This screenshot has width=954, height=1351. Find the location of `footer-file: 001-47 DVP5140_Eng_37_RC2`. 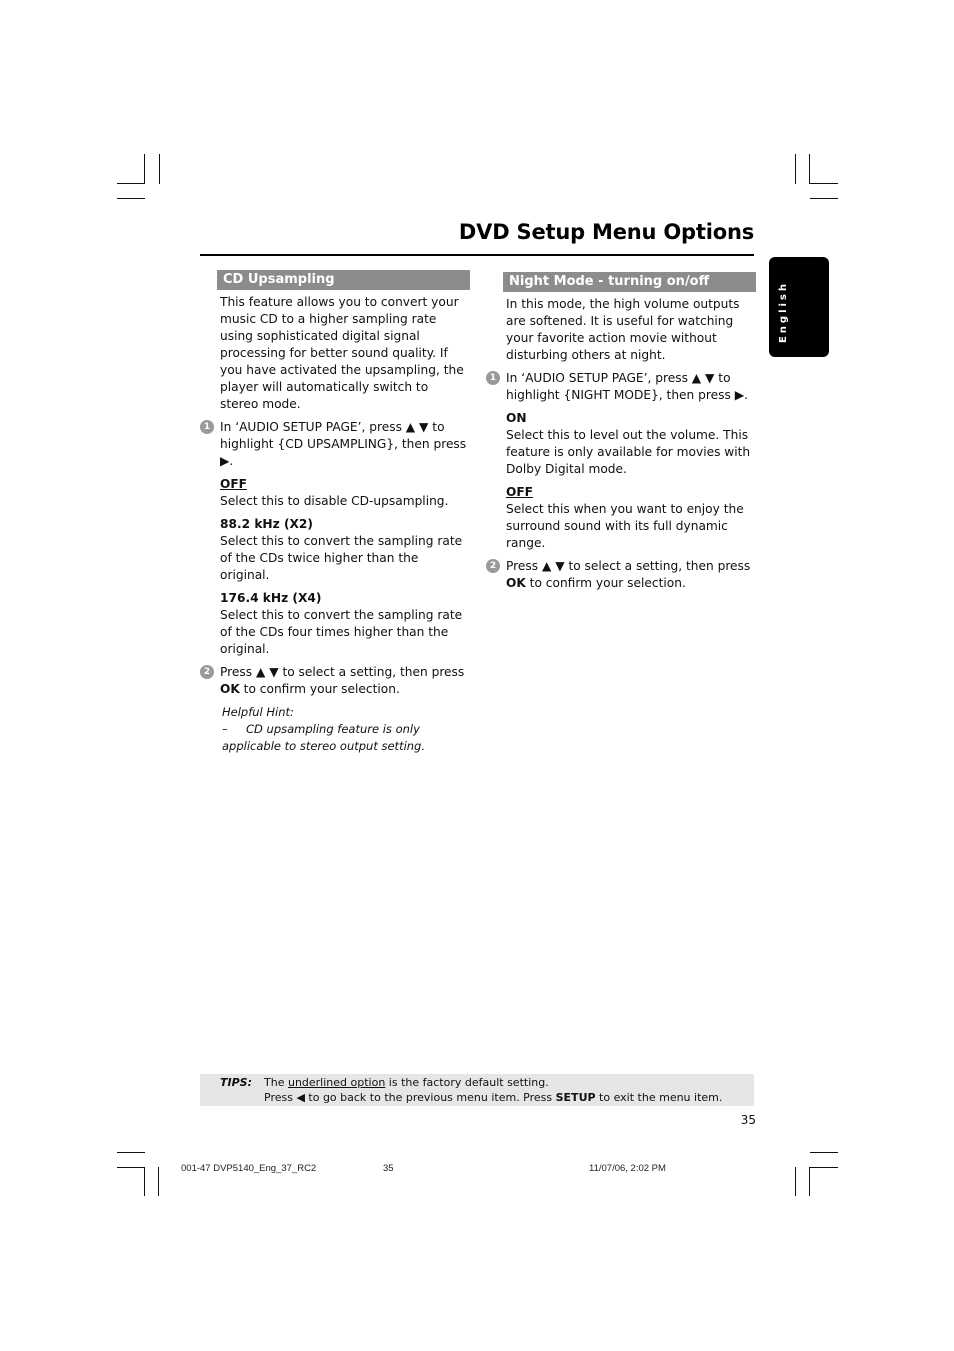

footer-file: 001-47 DVP5140_Eng_37_RC2 is located at coordinates (249, 1168).